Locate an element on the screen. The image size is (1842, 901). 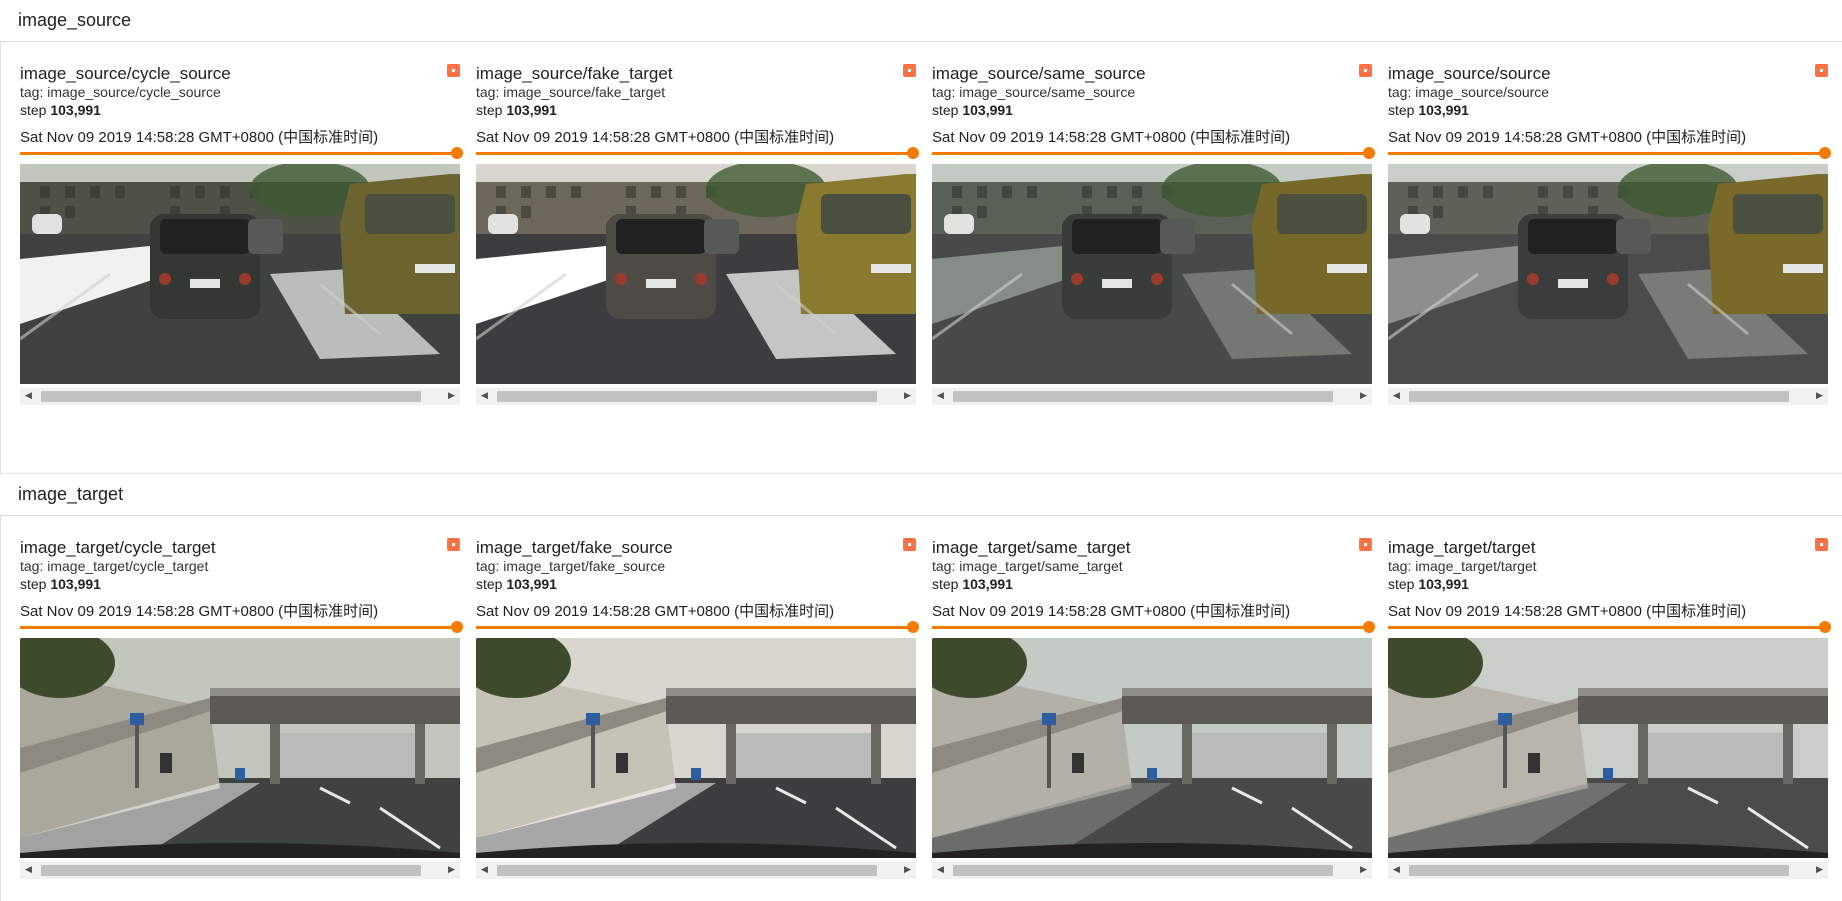
card-title: image_source/cycle_source is located at coordinates (125, 73).